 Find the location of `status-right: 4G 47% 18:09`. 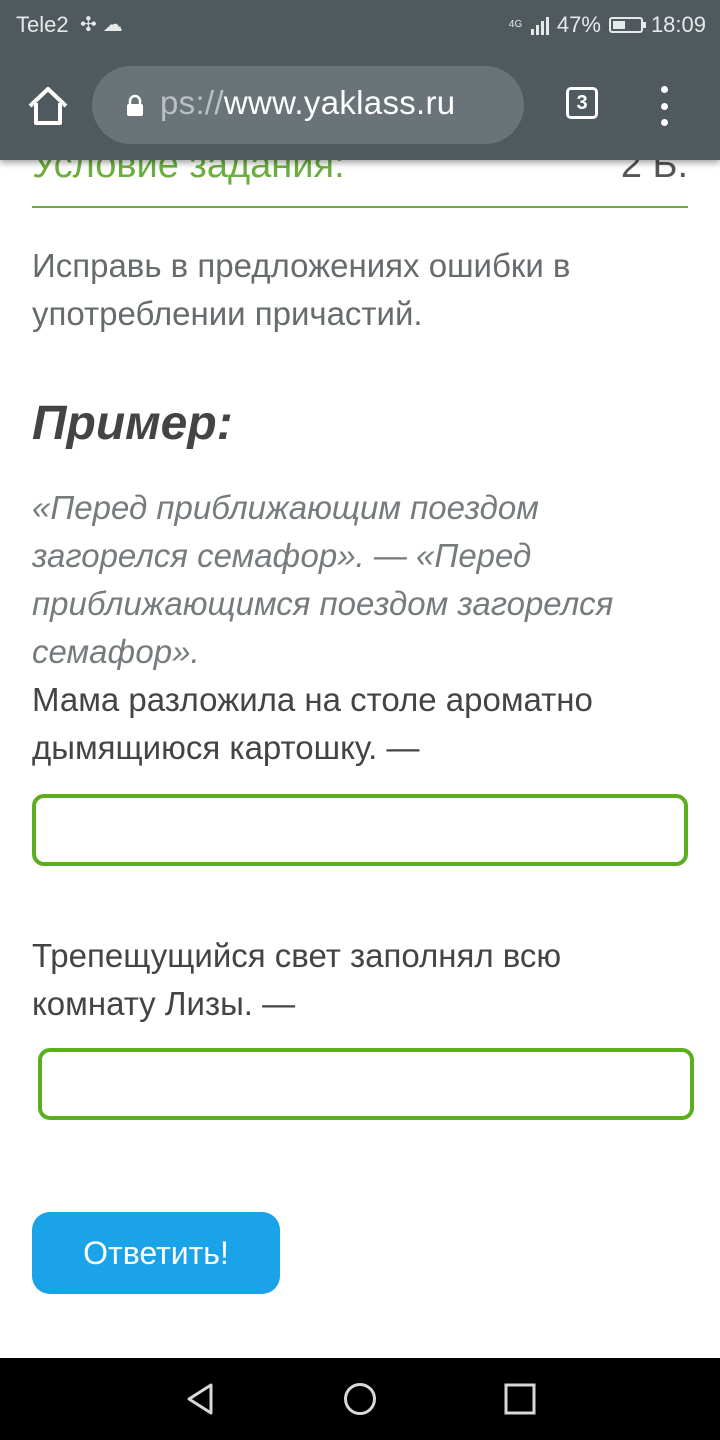

status-right: 4G 47% 18:09 is located at coordinates (607, 25).